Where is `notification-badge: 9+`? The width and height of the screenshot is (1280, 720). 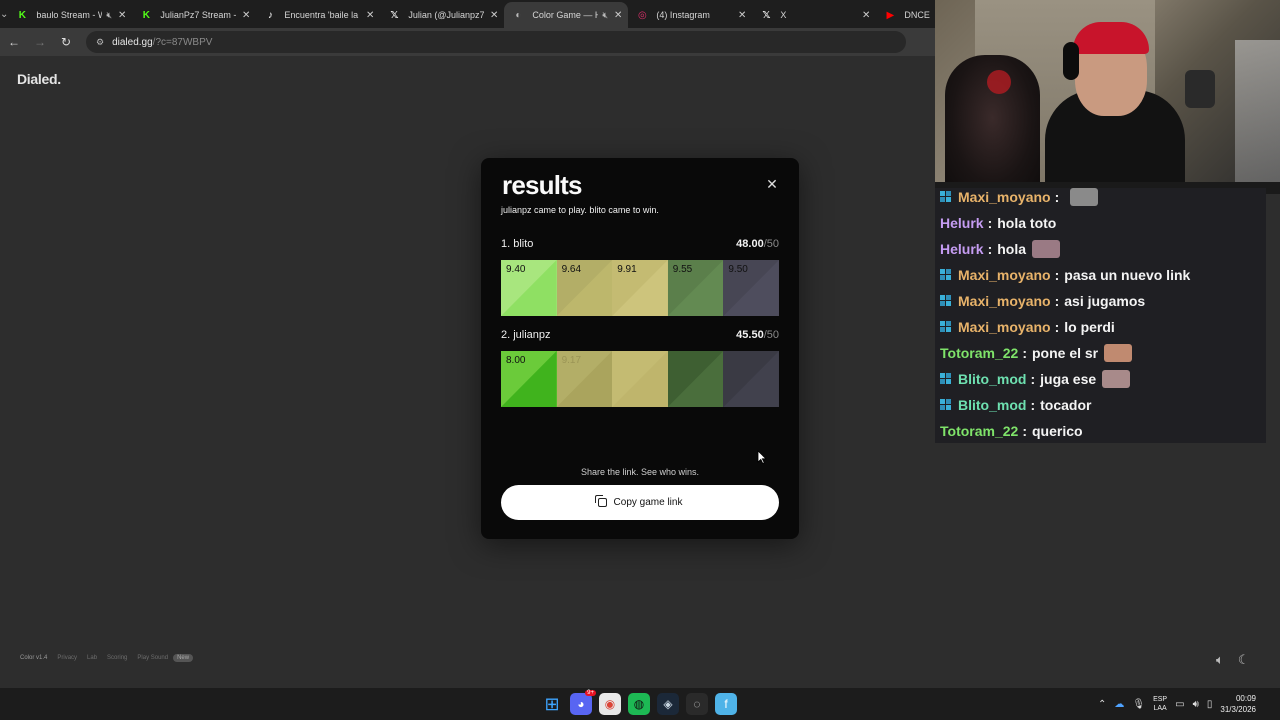
notification-badge: 9+ is located at coordinates (590, 693).